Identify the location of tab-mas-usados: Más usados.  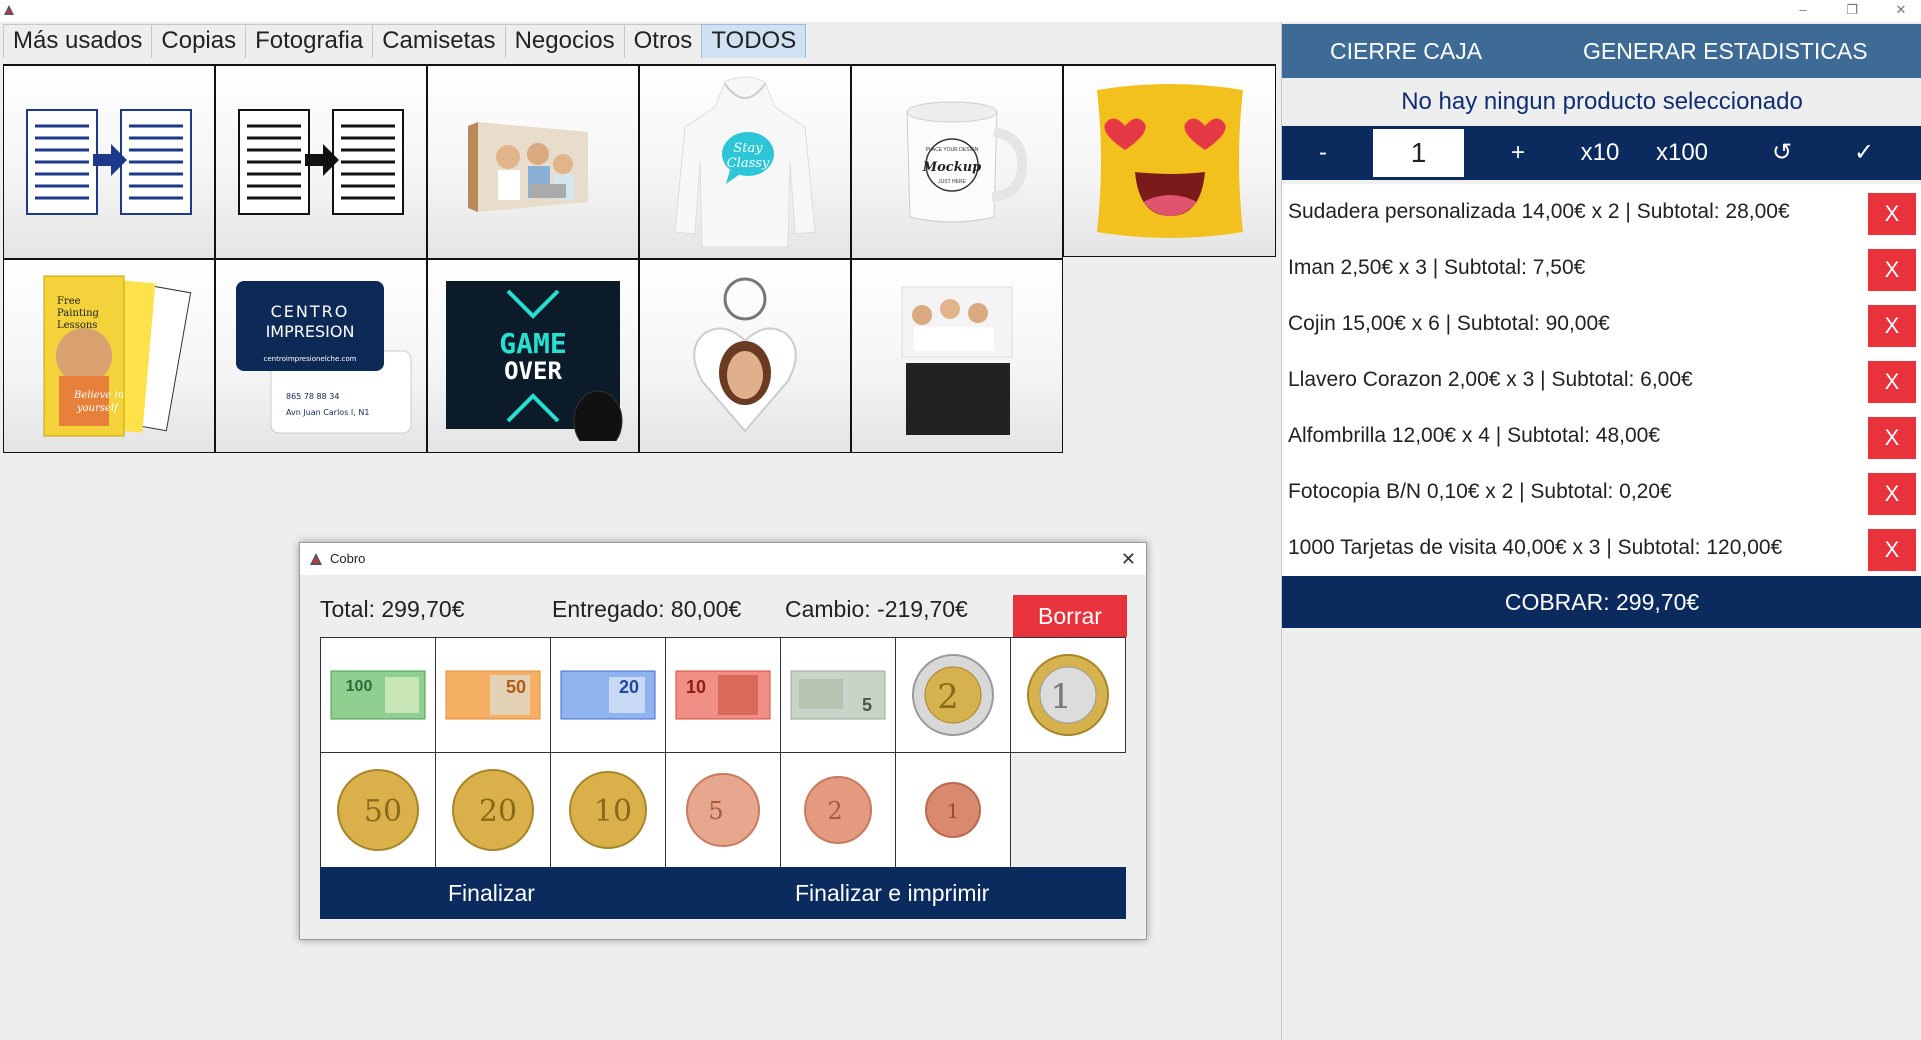
(78, 41).